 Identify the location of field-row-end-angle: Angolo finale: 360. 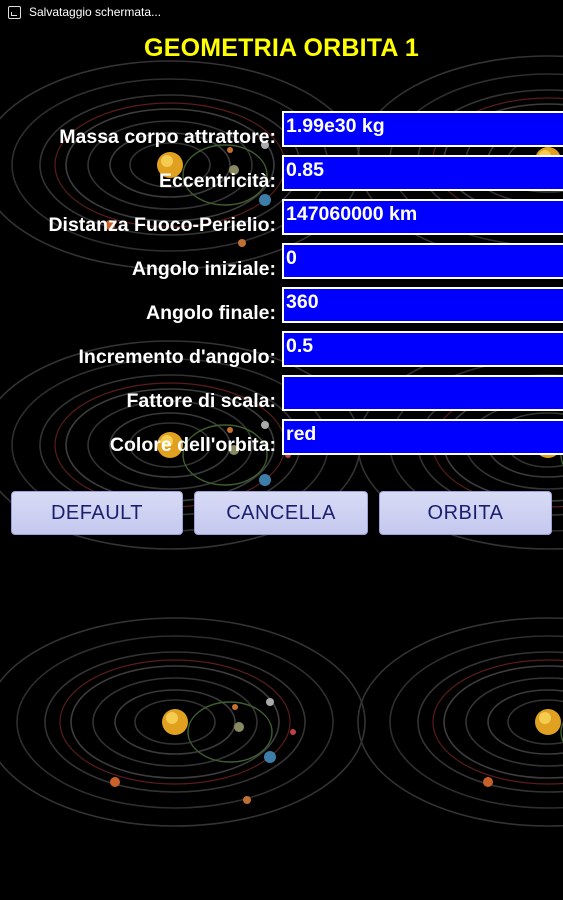
(281, 306).